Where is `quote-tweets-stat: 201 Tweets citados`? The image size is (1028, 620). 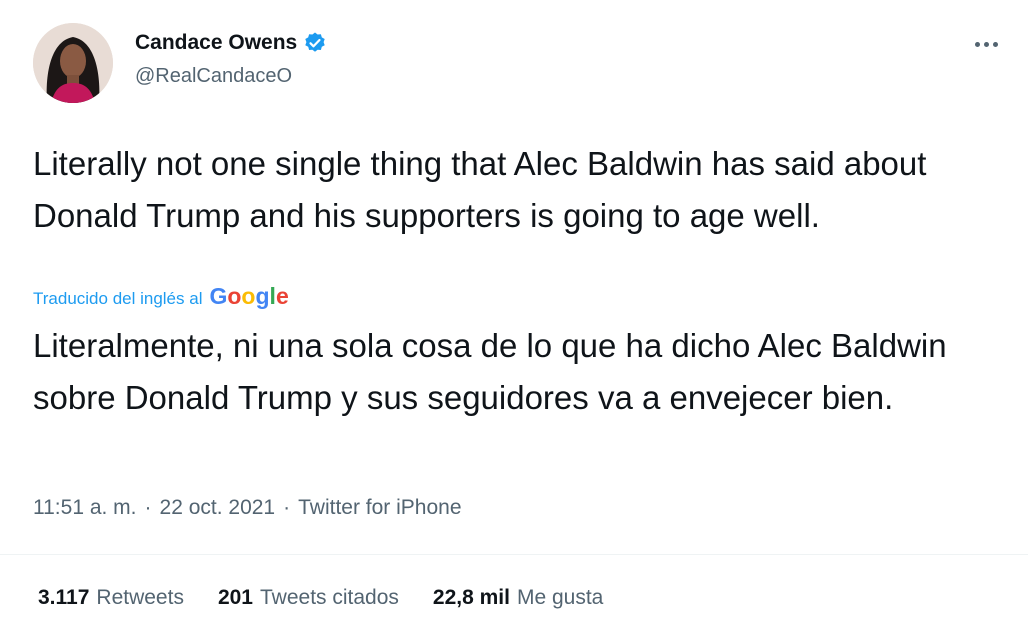
quote-tweets-stat: 201 Tweets citados is located at coordinates (308, 598).